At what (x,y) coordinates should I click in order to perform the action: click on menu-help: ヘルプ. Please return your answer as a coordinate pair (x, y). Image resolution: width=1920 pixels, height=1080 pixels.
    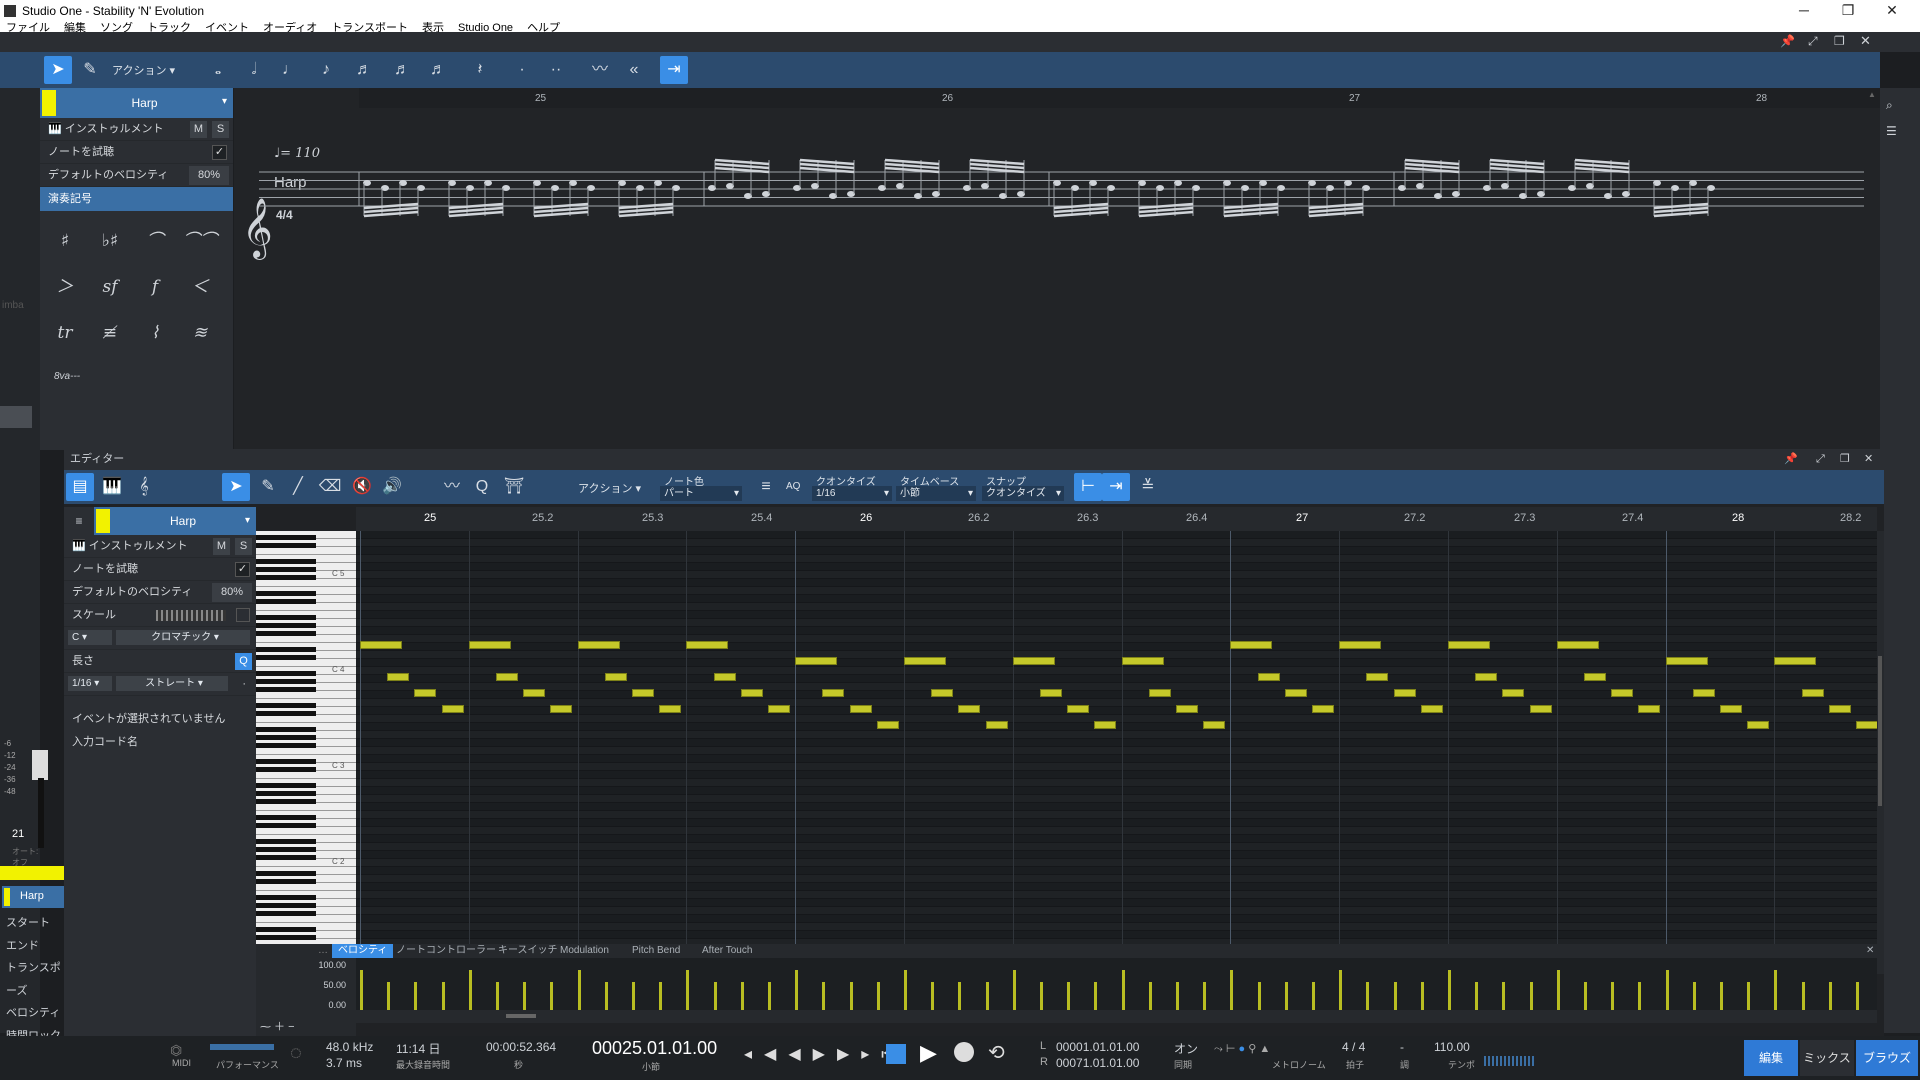
    Looking at the image, I should click on (543, 27).